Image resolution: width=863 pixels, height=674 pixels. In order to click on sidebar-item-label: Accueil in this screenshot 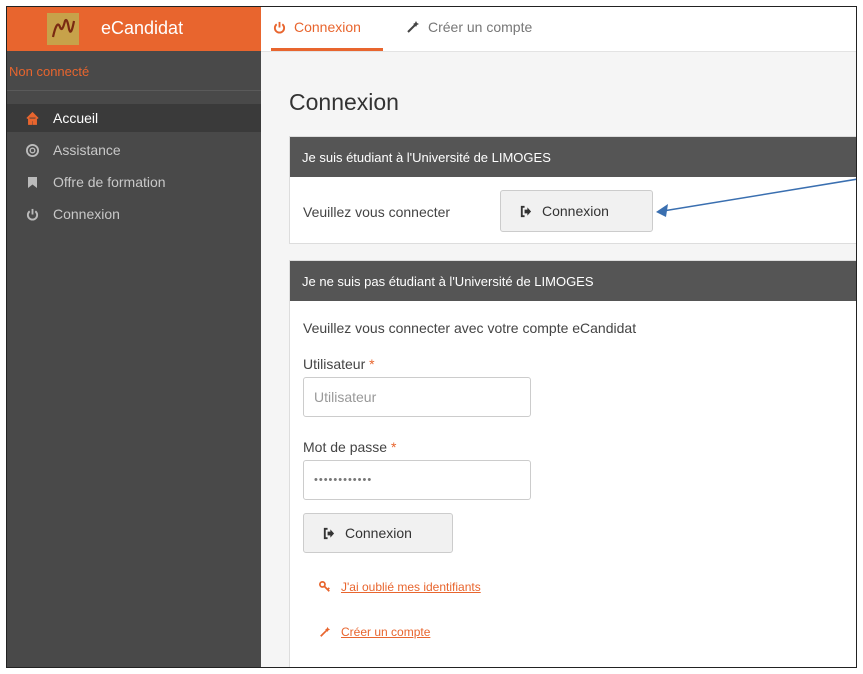, I will do `click(76, 118)`.